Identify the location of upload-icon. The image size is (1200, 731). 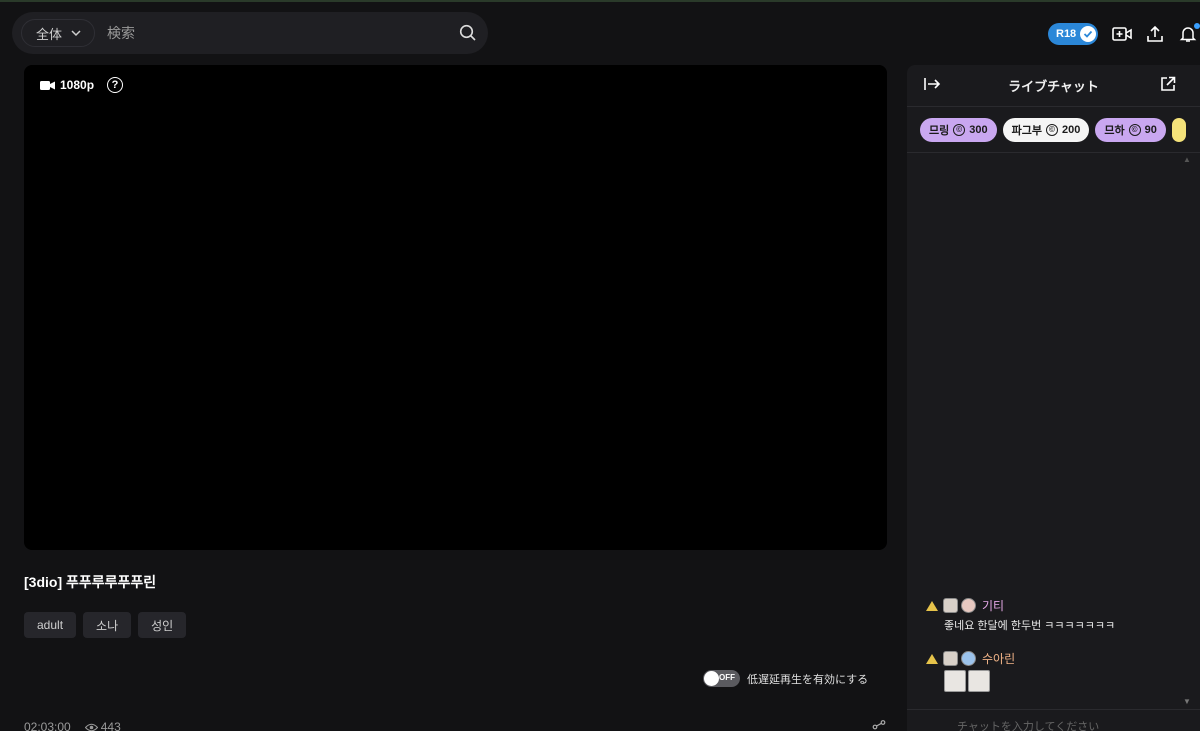
(1155, 33).